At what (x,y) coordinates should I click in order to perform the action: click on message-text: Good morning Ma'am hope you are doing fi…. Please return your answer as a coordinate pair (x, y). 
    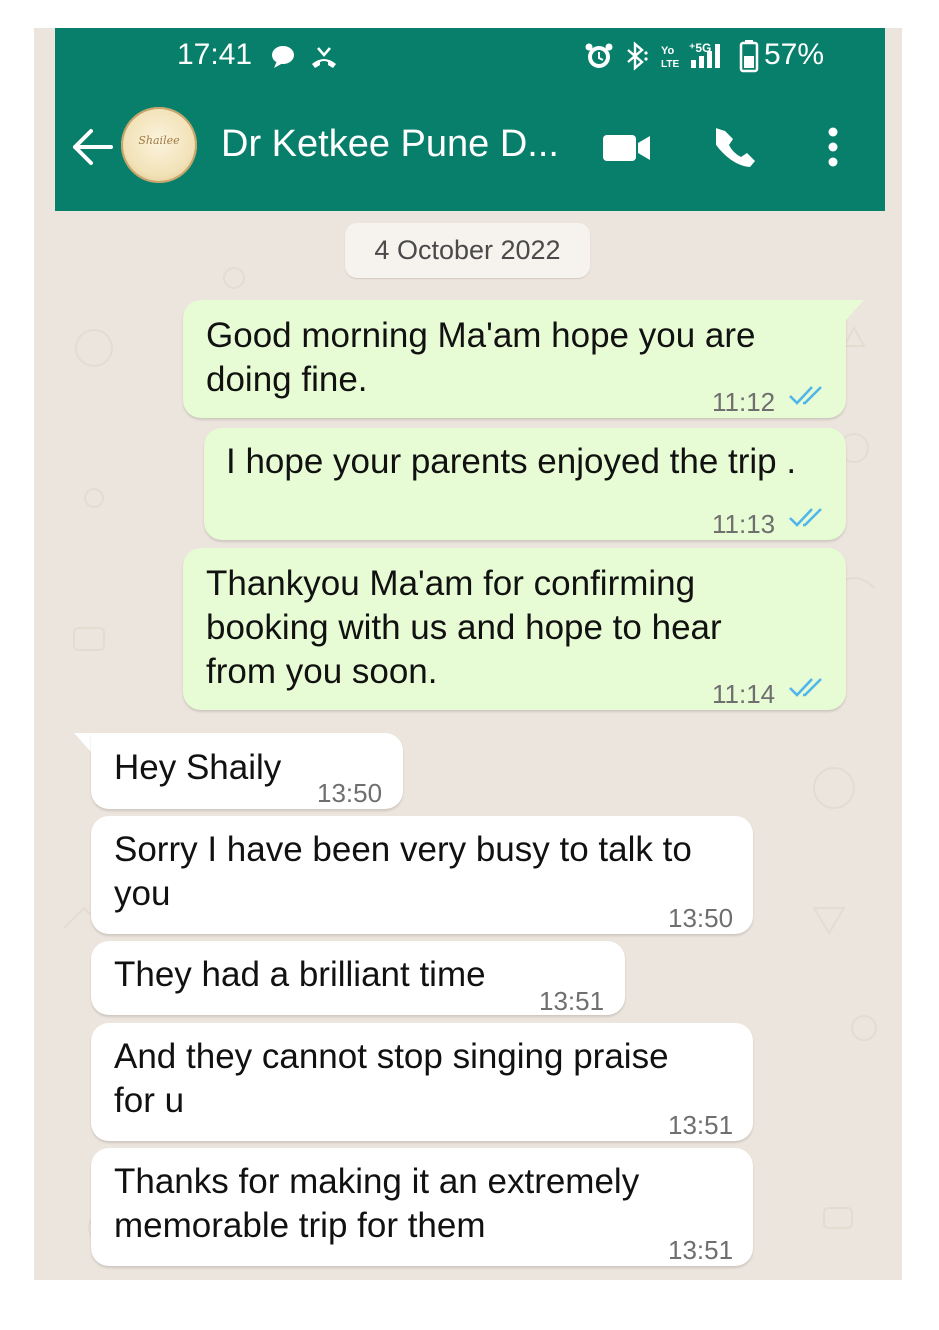
    Looking at the image, I should click on (481, 357).